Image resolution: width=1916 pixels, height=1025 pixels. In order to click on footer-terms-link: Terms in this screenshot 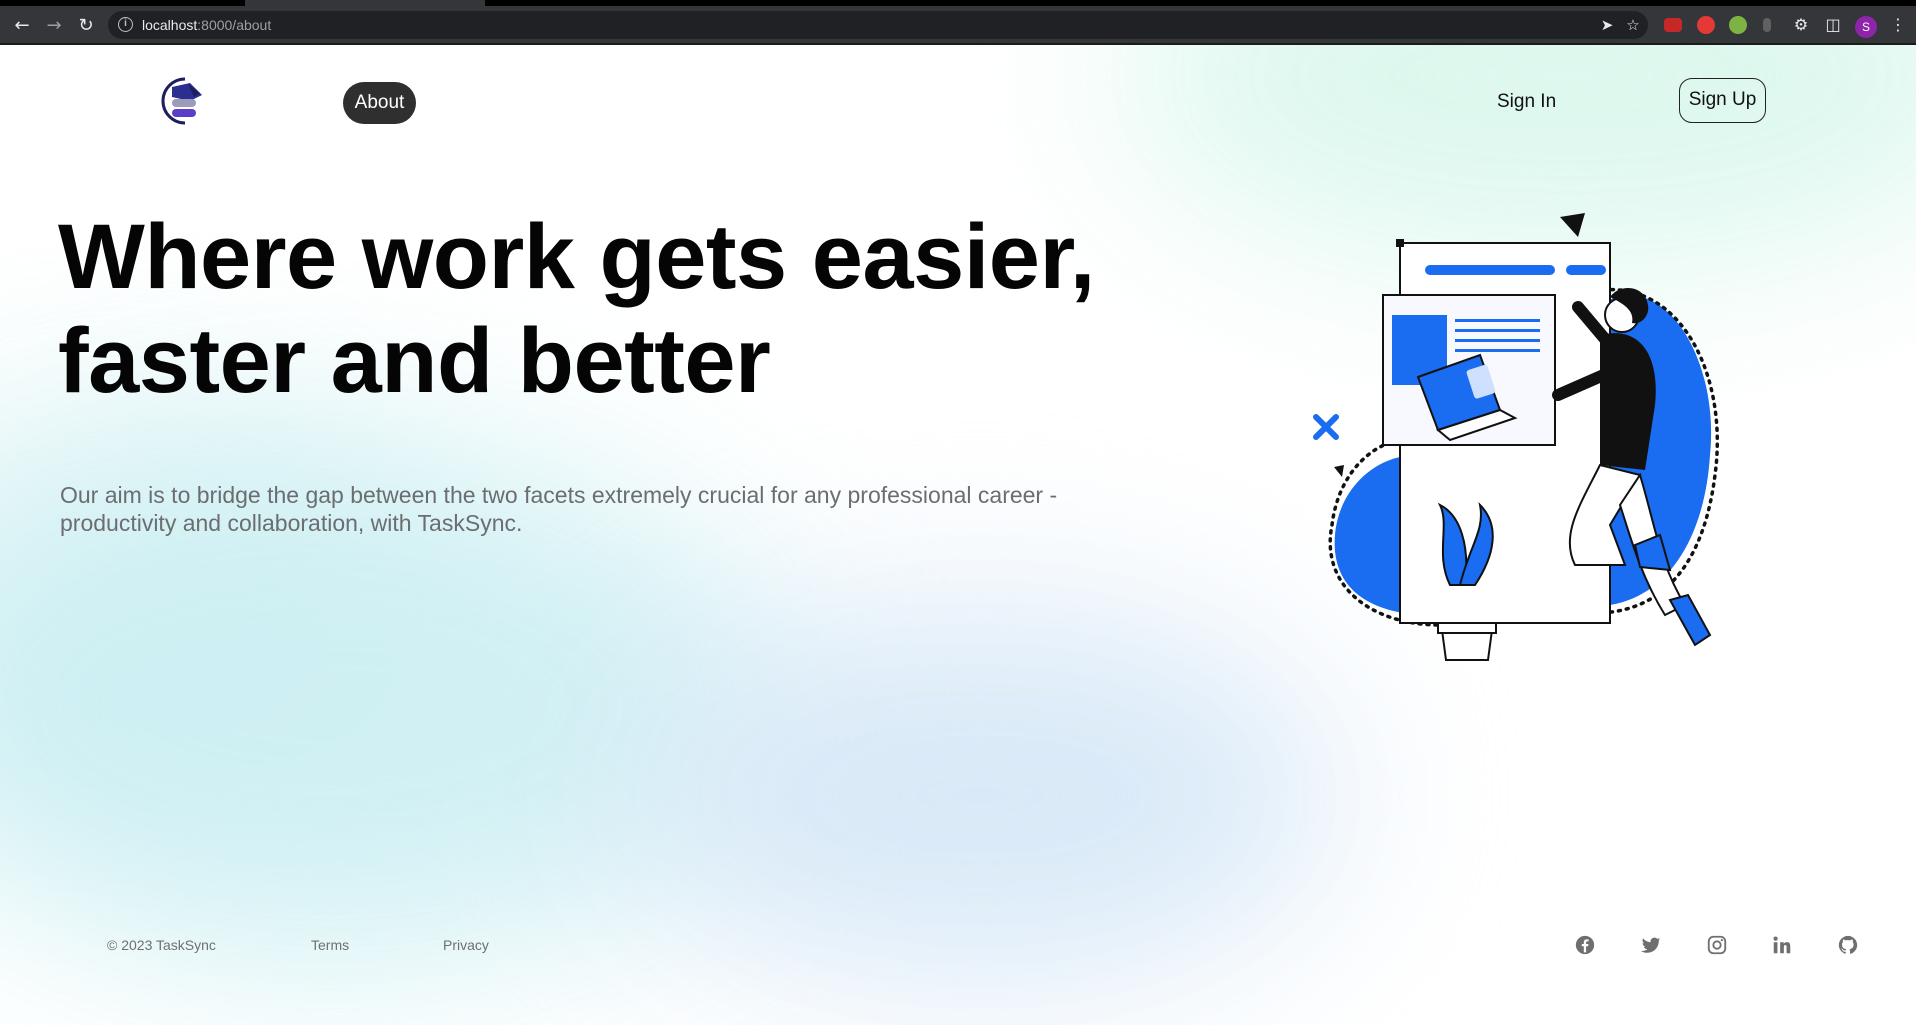, I will do `click(330, 945)`.